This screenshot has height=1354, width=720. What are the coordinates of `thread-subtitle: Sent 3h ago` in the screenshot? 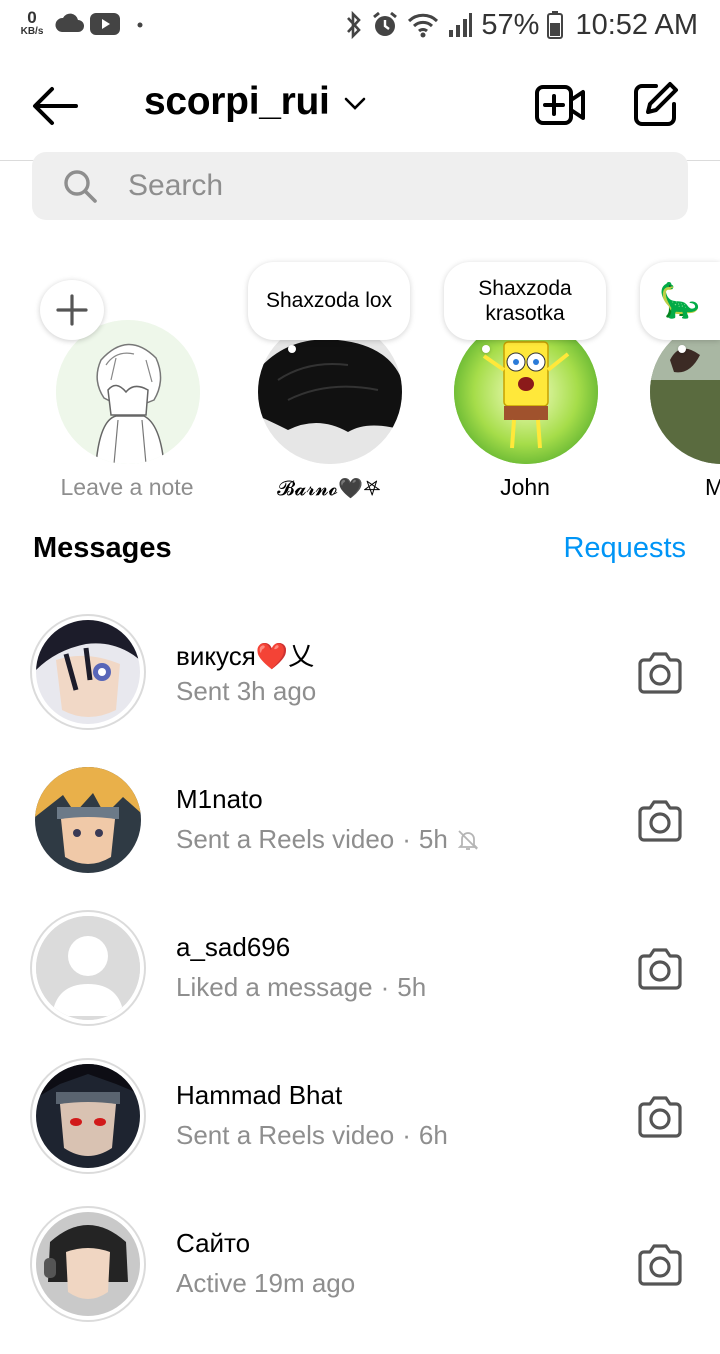 It's located at (246, 691).